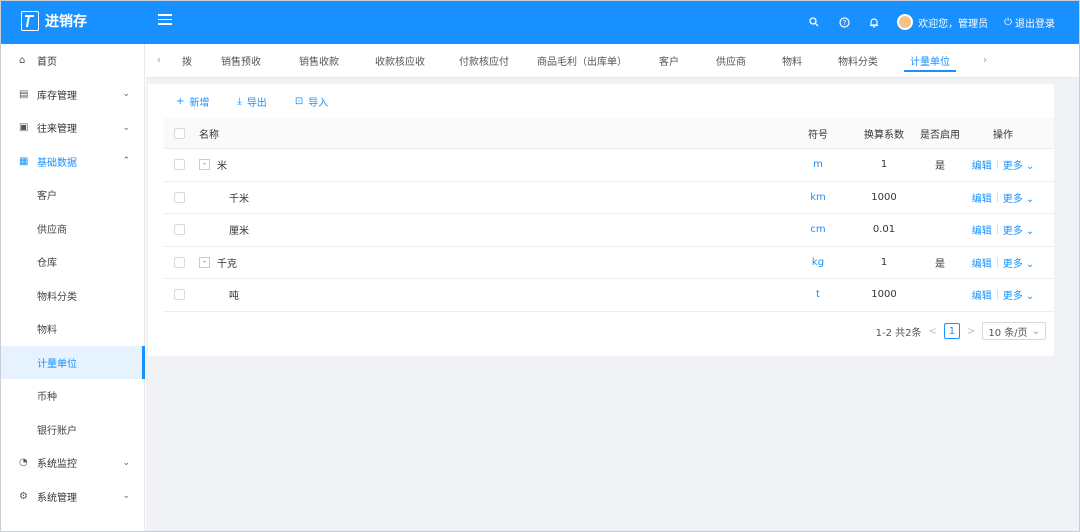  I want to click on tab-item: 物料分类, so click(858, 61).